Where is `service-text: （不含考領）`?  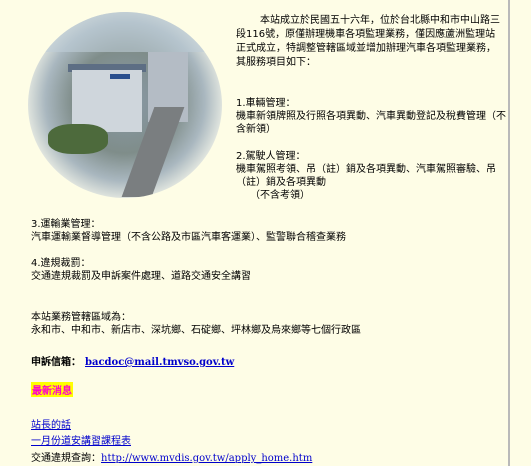
service-text: （不含考領） is located at coordinates (280, 195).